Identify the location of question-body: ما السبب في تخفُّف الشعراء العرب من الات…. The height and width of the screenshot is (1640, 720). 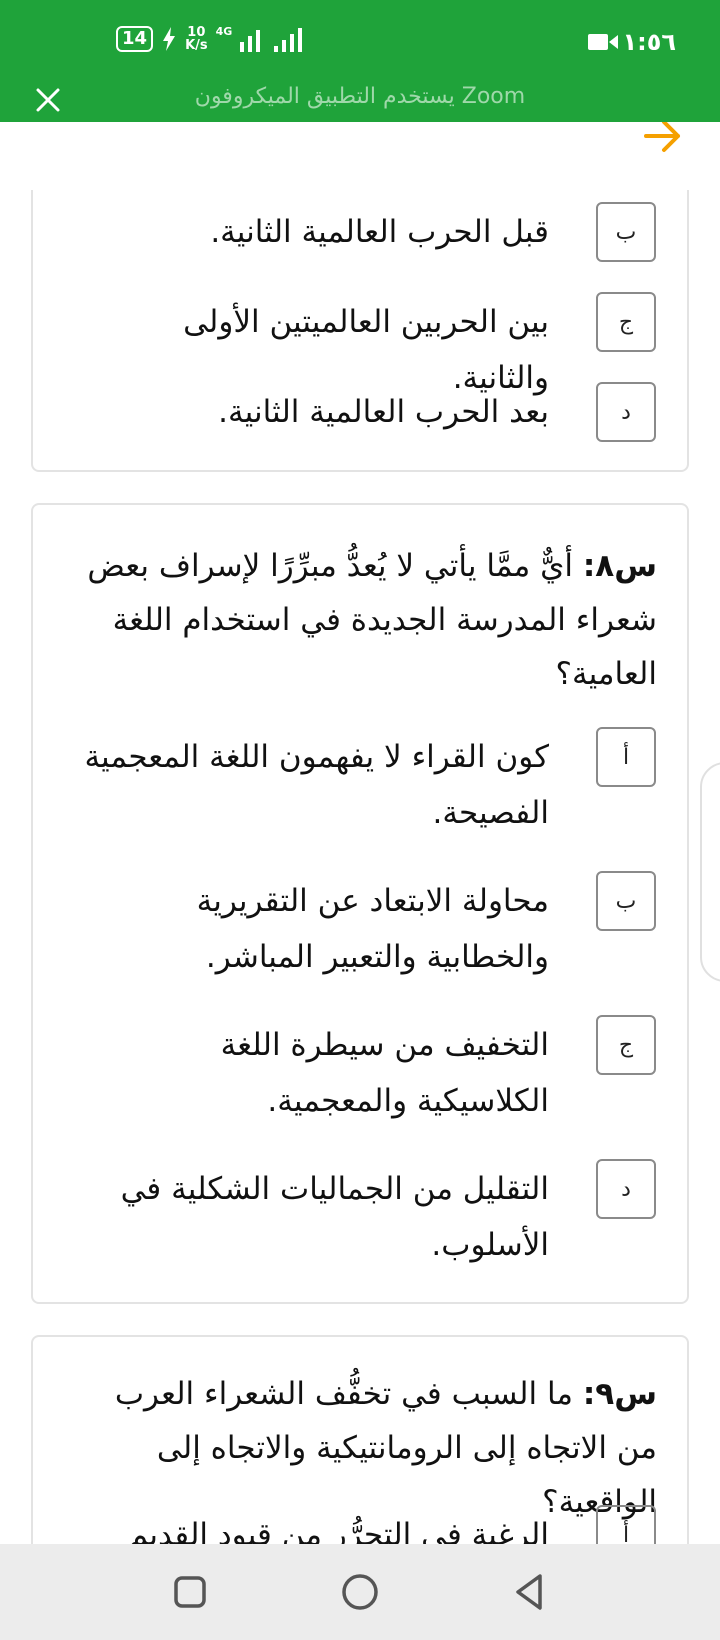
(385, 1448).